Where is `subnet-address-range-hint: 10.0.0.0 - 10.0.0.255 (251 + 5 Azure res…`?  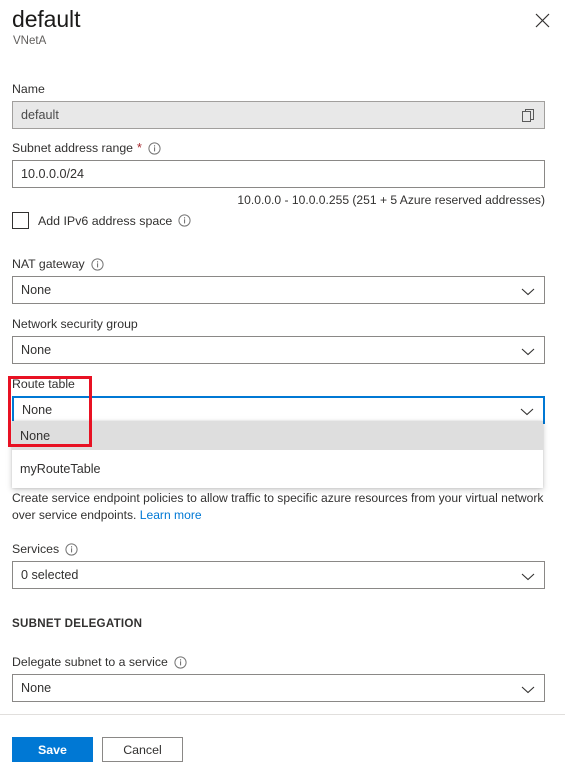 subnet-address-range-hint: 10.0.0.0 - 10.0.0.255 (251 + 5 Azure res… is located at coordinates (391, 200).